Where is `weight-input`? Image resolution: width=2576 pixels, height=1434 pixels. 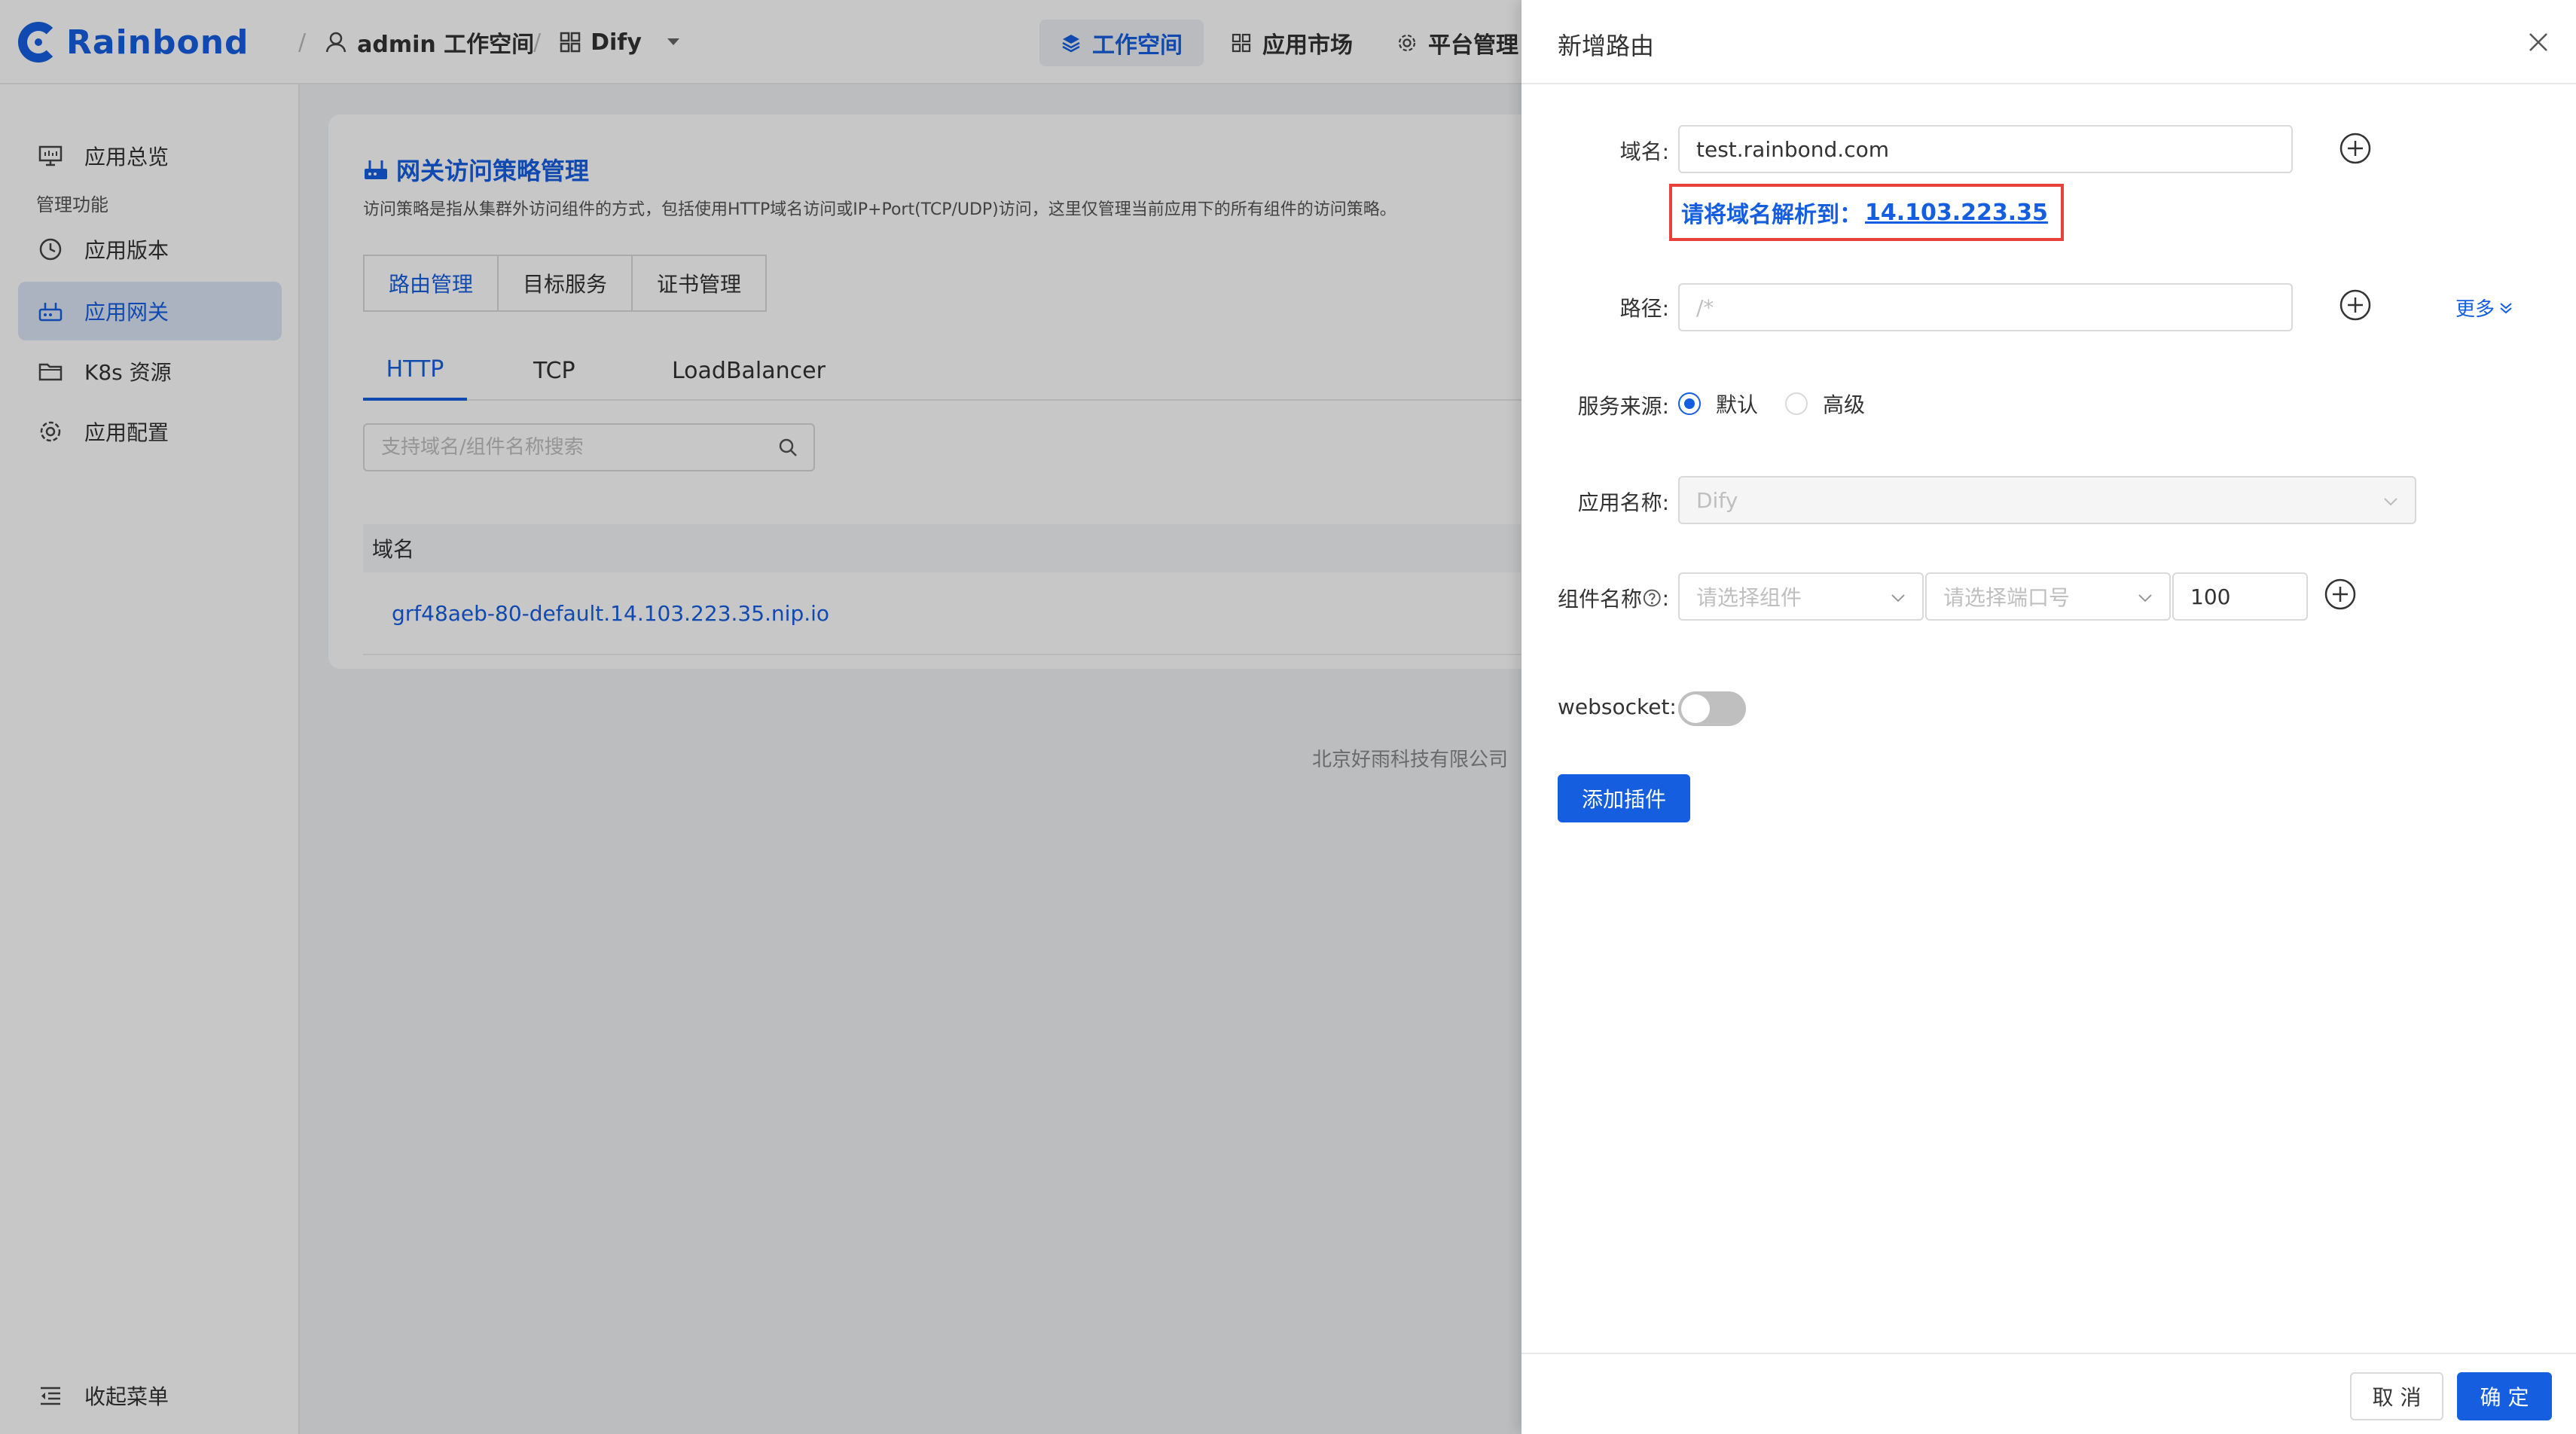 weight-input is located at coordinates (2248, 596).